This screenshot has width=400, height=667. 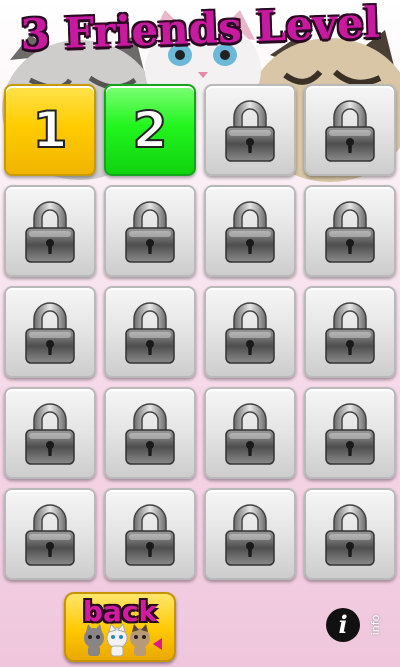 What do you see at coordinates (123, 640) in the screenshot?
I see `cat-trio-icon` at bounding box center [123, 640].